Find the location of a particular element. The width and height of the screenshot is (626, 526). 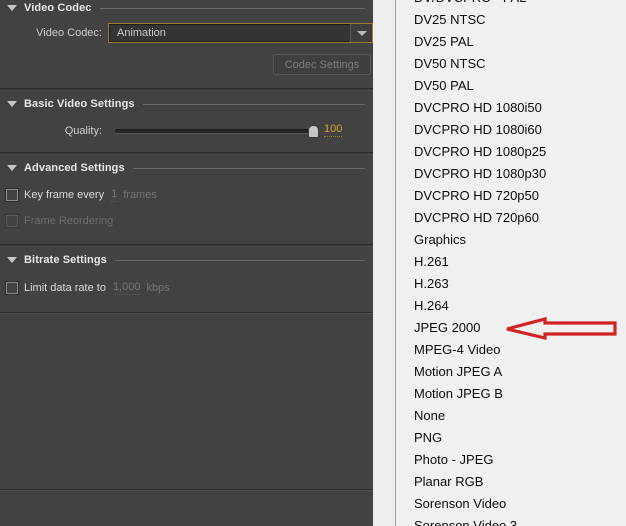

codec-option: DVCPRO HD 1080i60 is located at coordinates (511, 130).